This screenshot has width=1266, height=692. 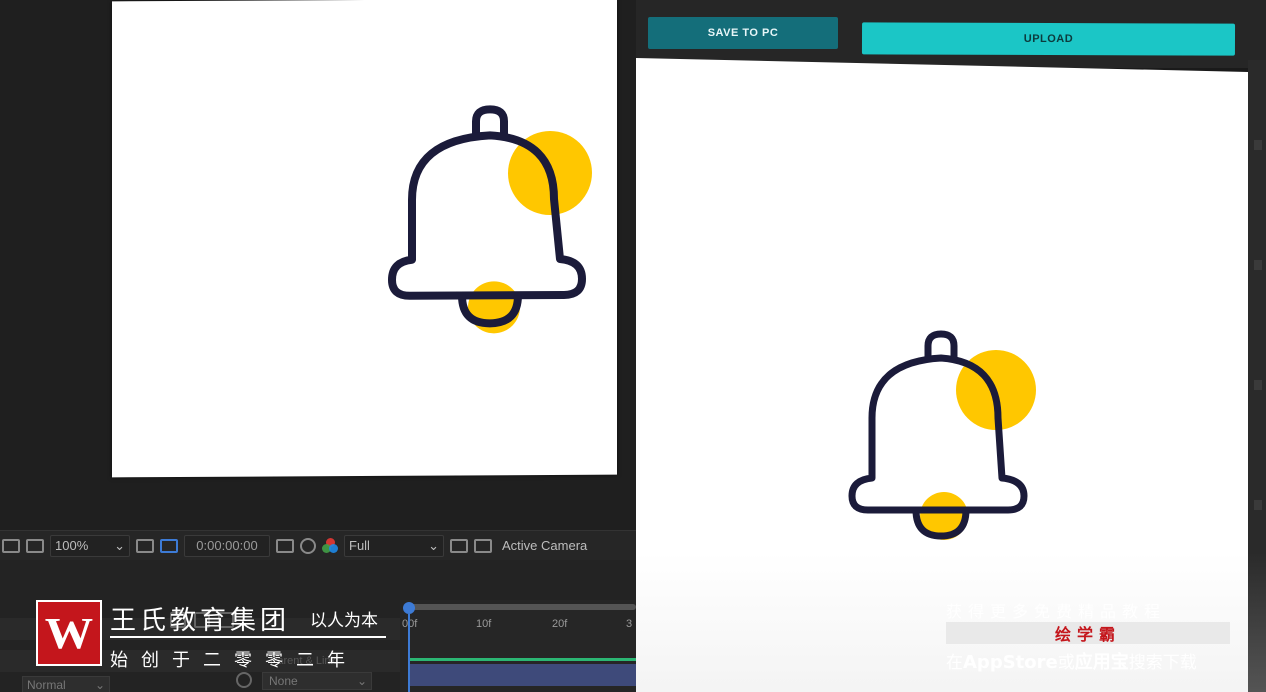 I want to click on brand-subtitle: 始创于二零零二年, so click(x=234, y=660).